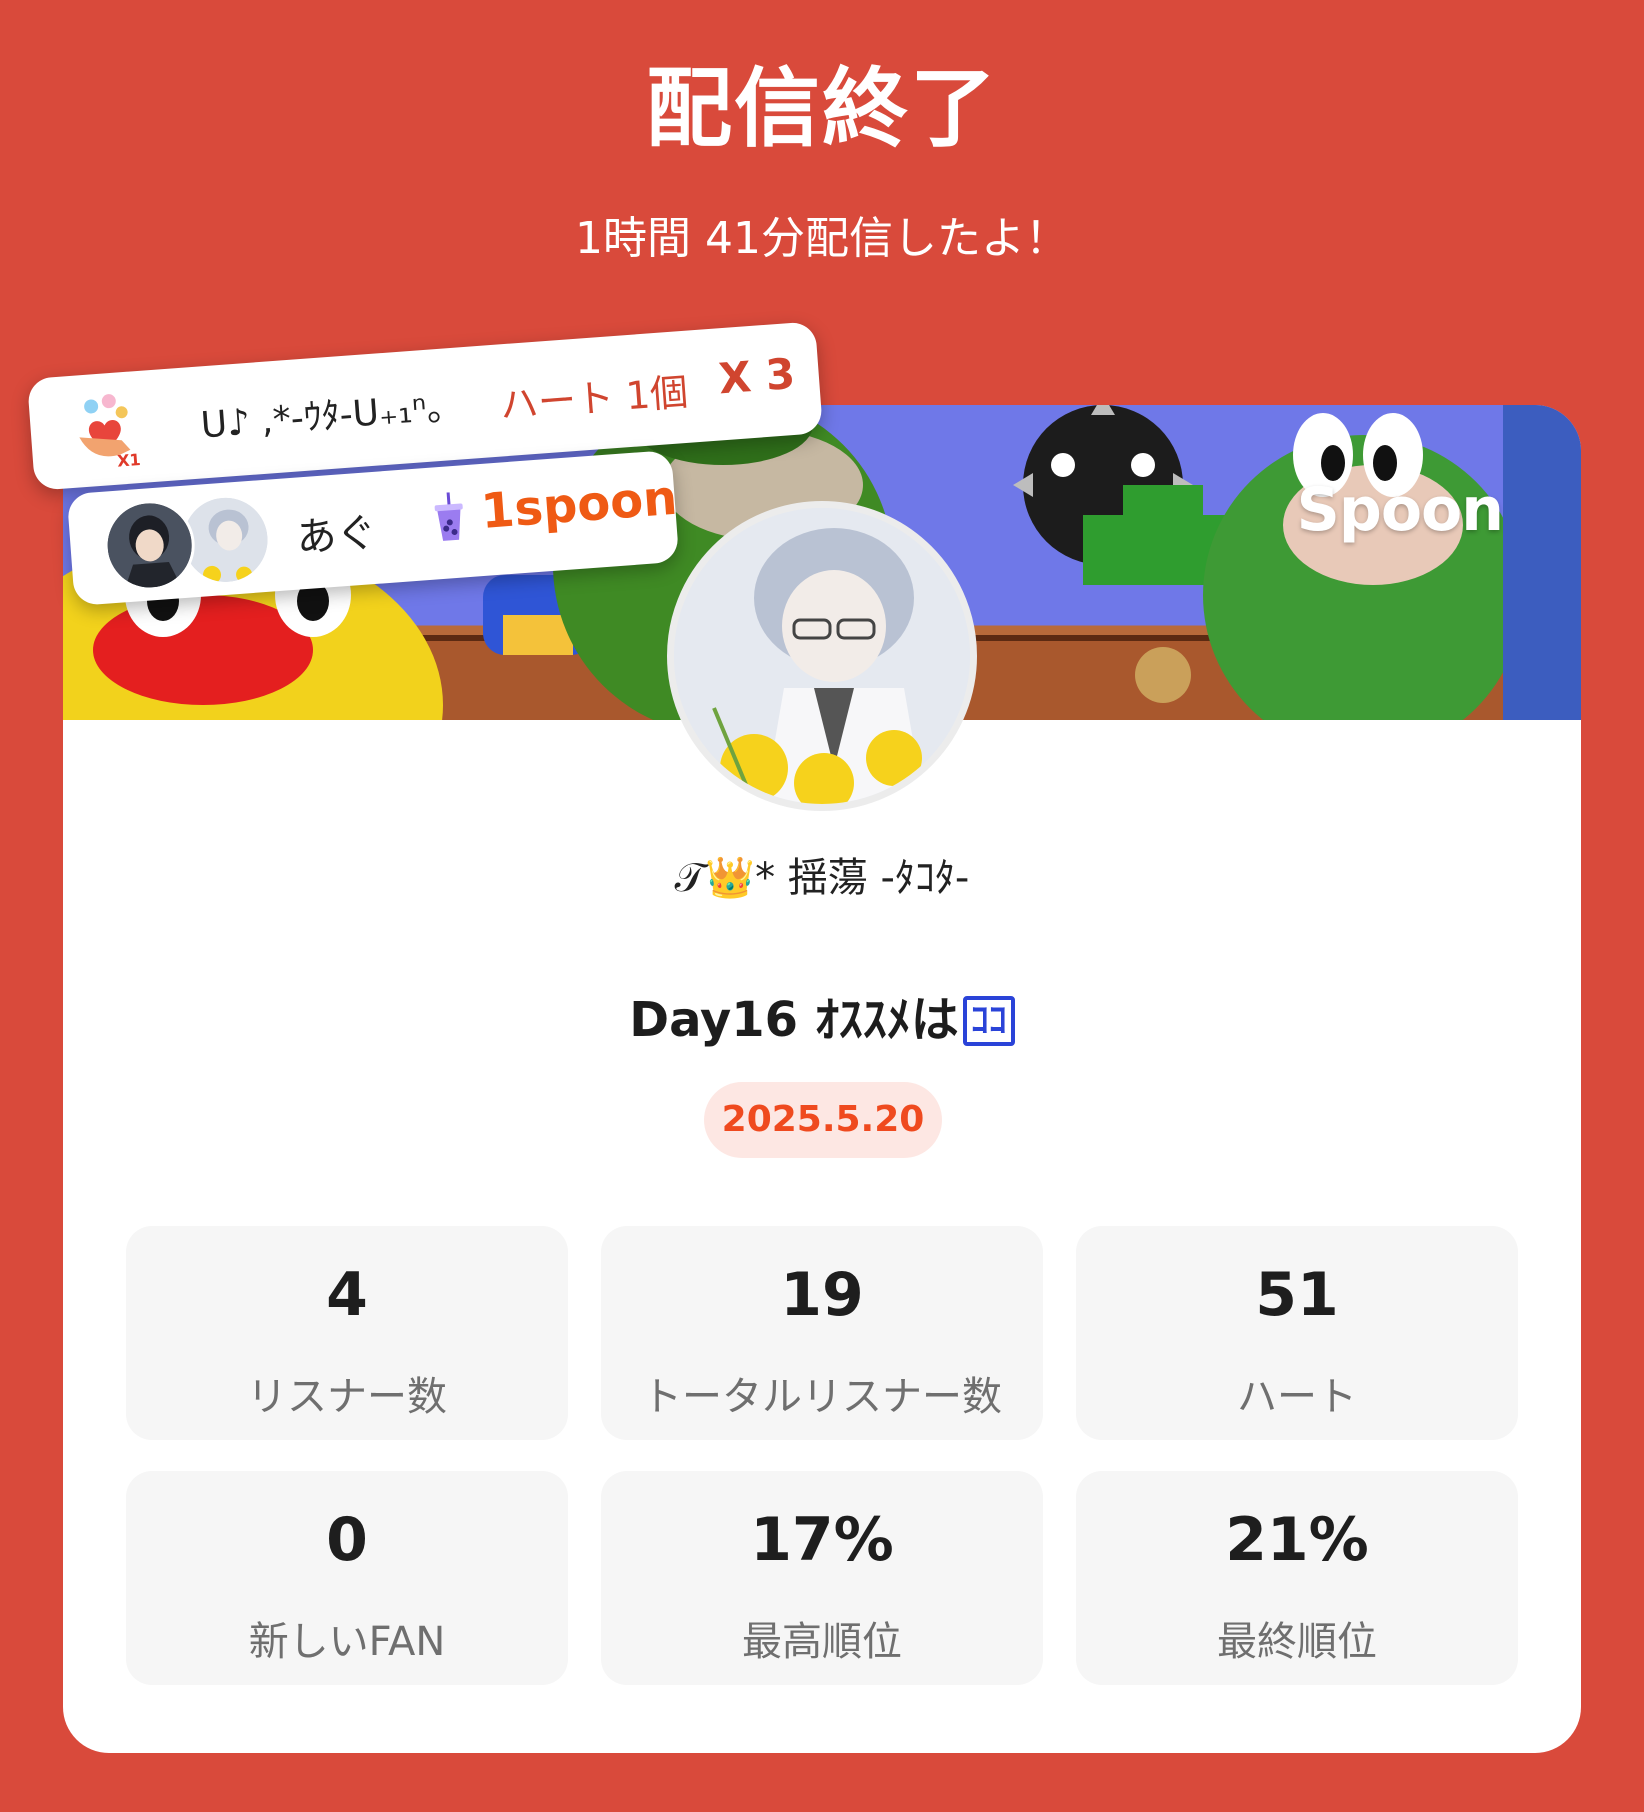 This screenshot has width=1644, height=1812. What do you see at coordinates (448, 516) in the screenshot?
I see `cup-icon` at bounding box center [448, 516].